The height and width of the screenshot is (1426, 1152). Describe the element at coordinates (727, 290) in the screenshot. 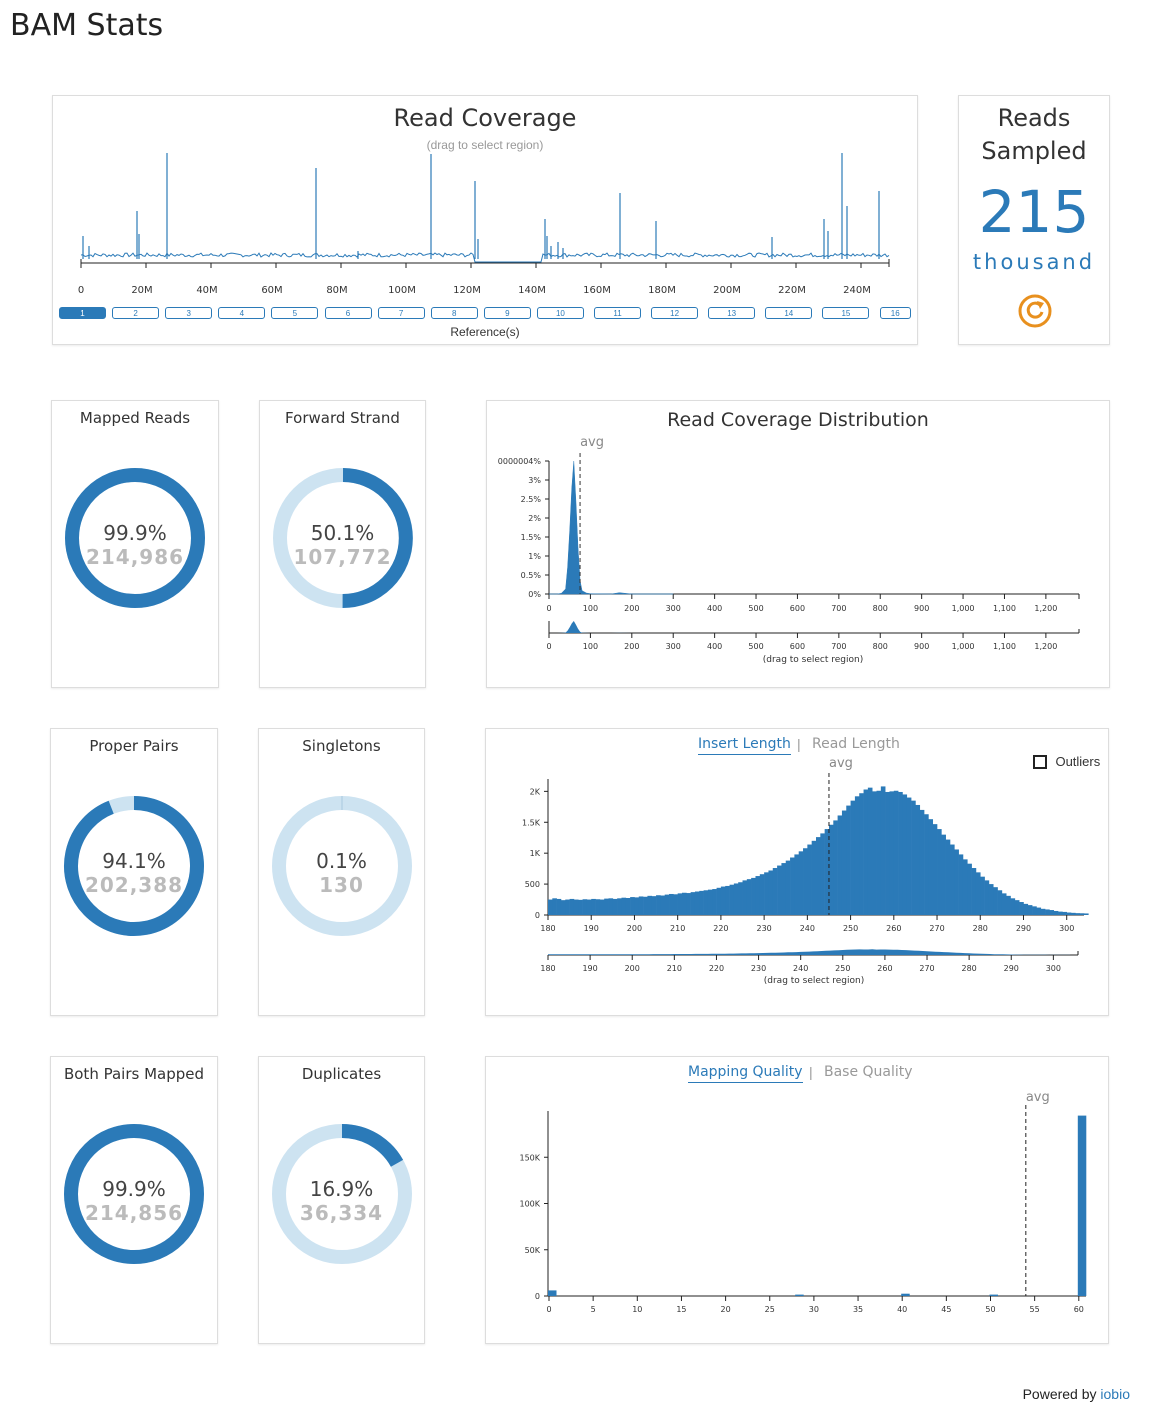

I see `x-tick-label: 200M` at that location.